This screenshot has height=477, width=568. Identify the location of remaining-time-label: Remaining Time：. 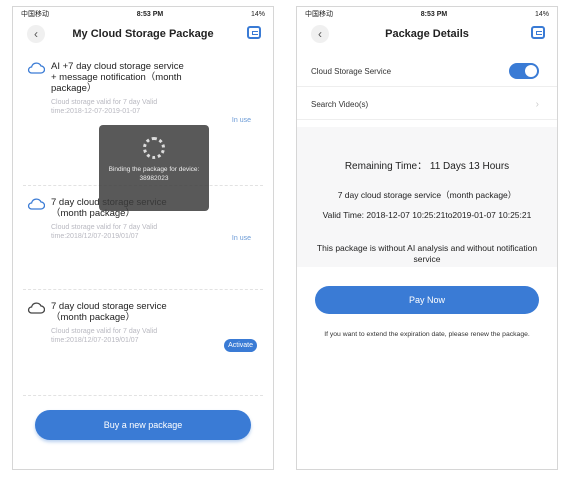
(386, 166).